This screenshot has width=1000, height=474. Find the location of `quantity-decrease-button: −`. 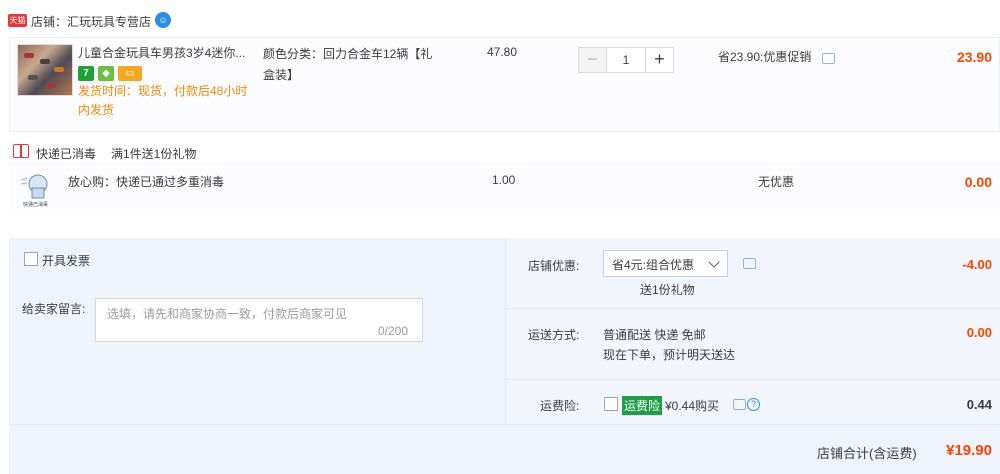

quantity-decrease-button: − is located at coordinates (592, 60).